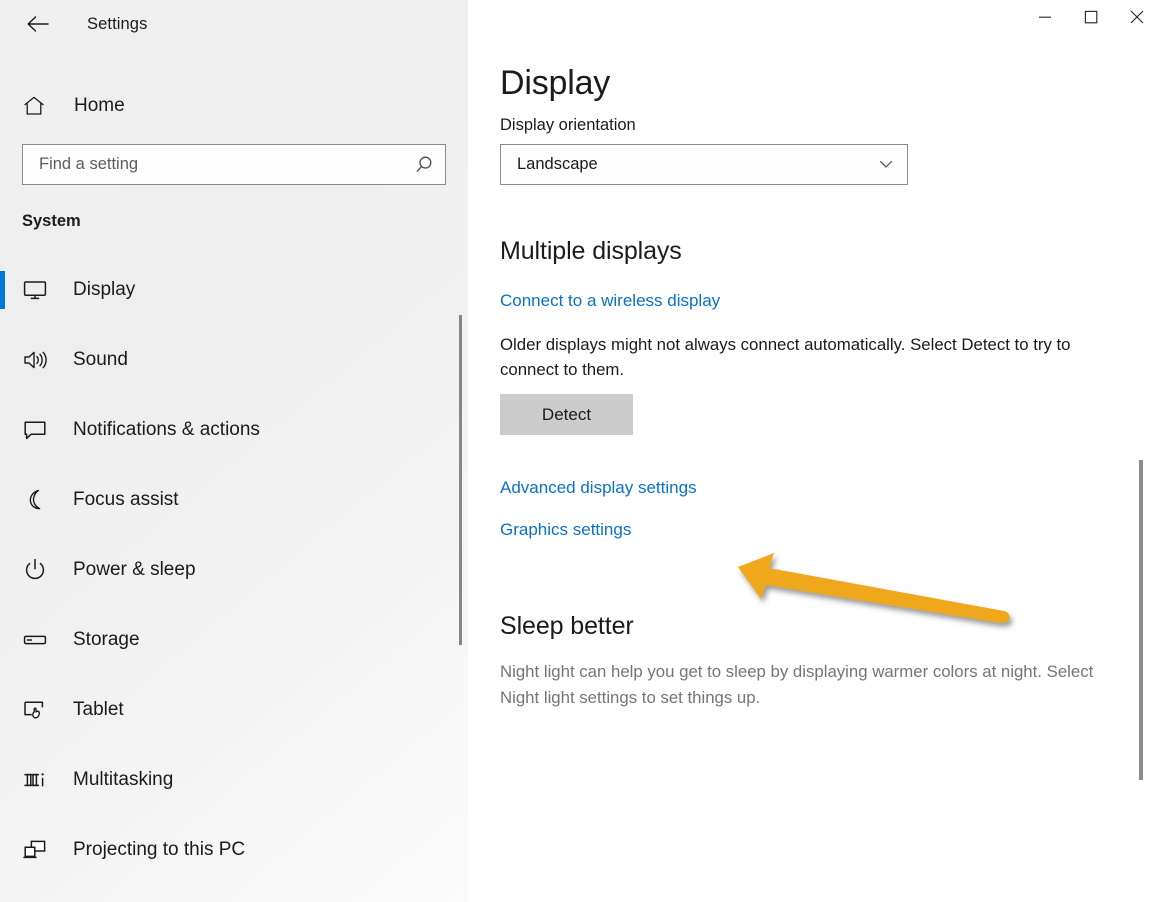 This screenshot has width=1160, height=902. I want to click on search-icon, so click(424, 165).